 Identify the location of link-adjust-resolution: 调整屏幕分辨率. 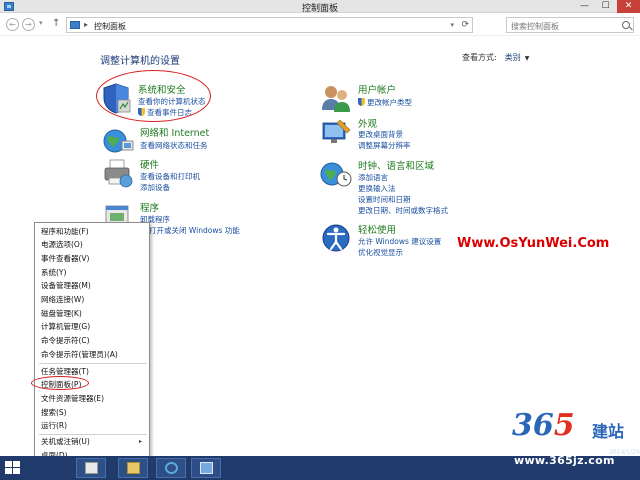
(384, 145).